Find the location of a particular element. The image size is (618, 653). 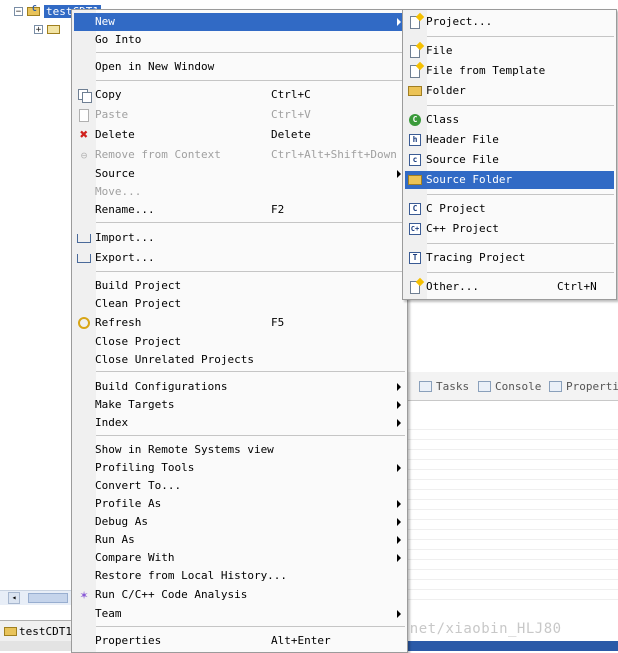

submenu-item-file-from-template: File from Template is located at coordinates (509, 71).